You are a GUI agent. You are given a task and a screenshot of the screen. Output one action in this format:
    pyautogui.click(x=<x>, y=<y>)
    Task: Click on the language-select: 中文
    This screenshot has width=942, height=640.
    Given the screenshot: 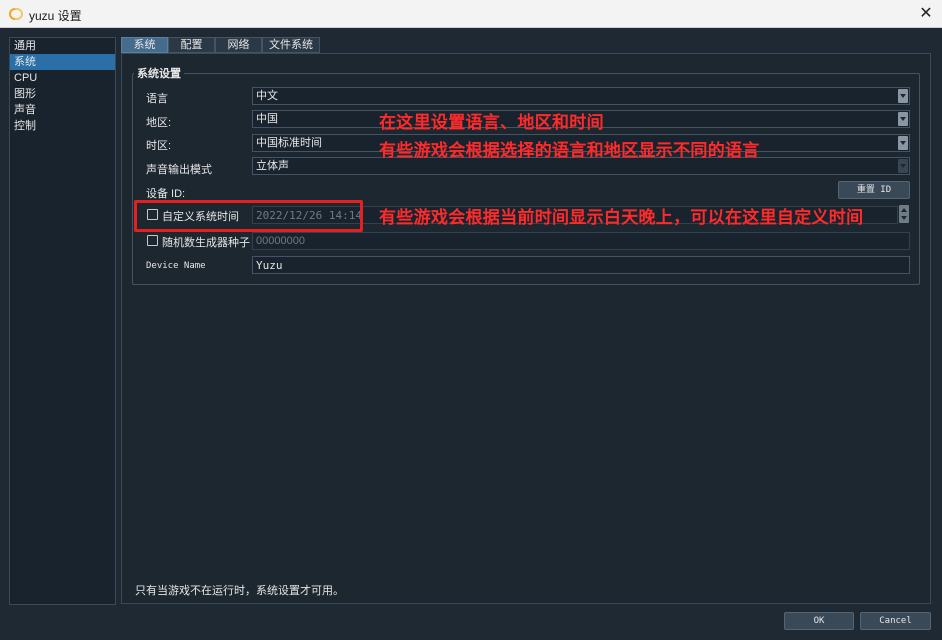 What is the action you would take?
    pyautogui.click(x=581, y=96)
    